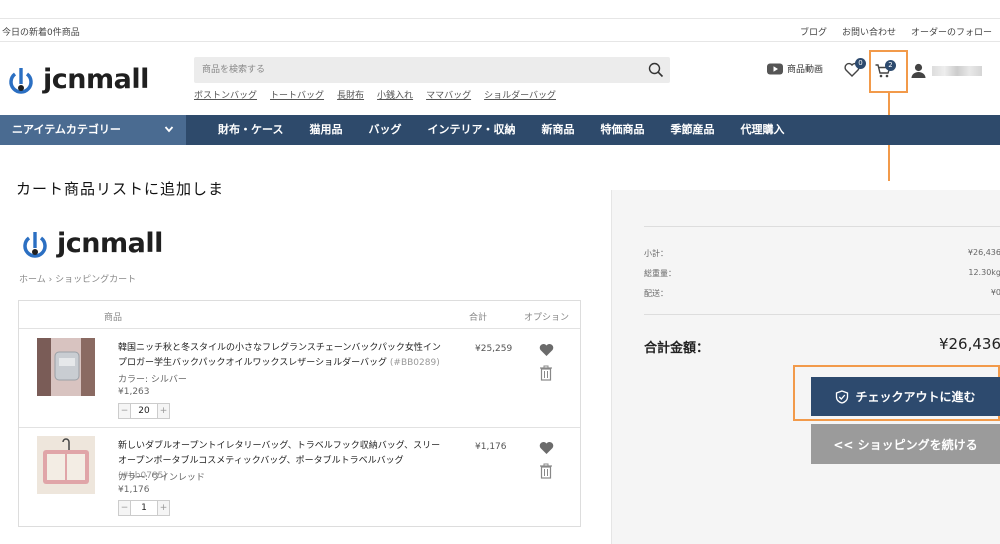  What do you see at coordinates (692, 130) in the screenshot?
I see `nav-item: 季節産品` at bounding box center [692, 130].